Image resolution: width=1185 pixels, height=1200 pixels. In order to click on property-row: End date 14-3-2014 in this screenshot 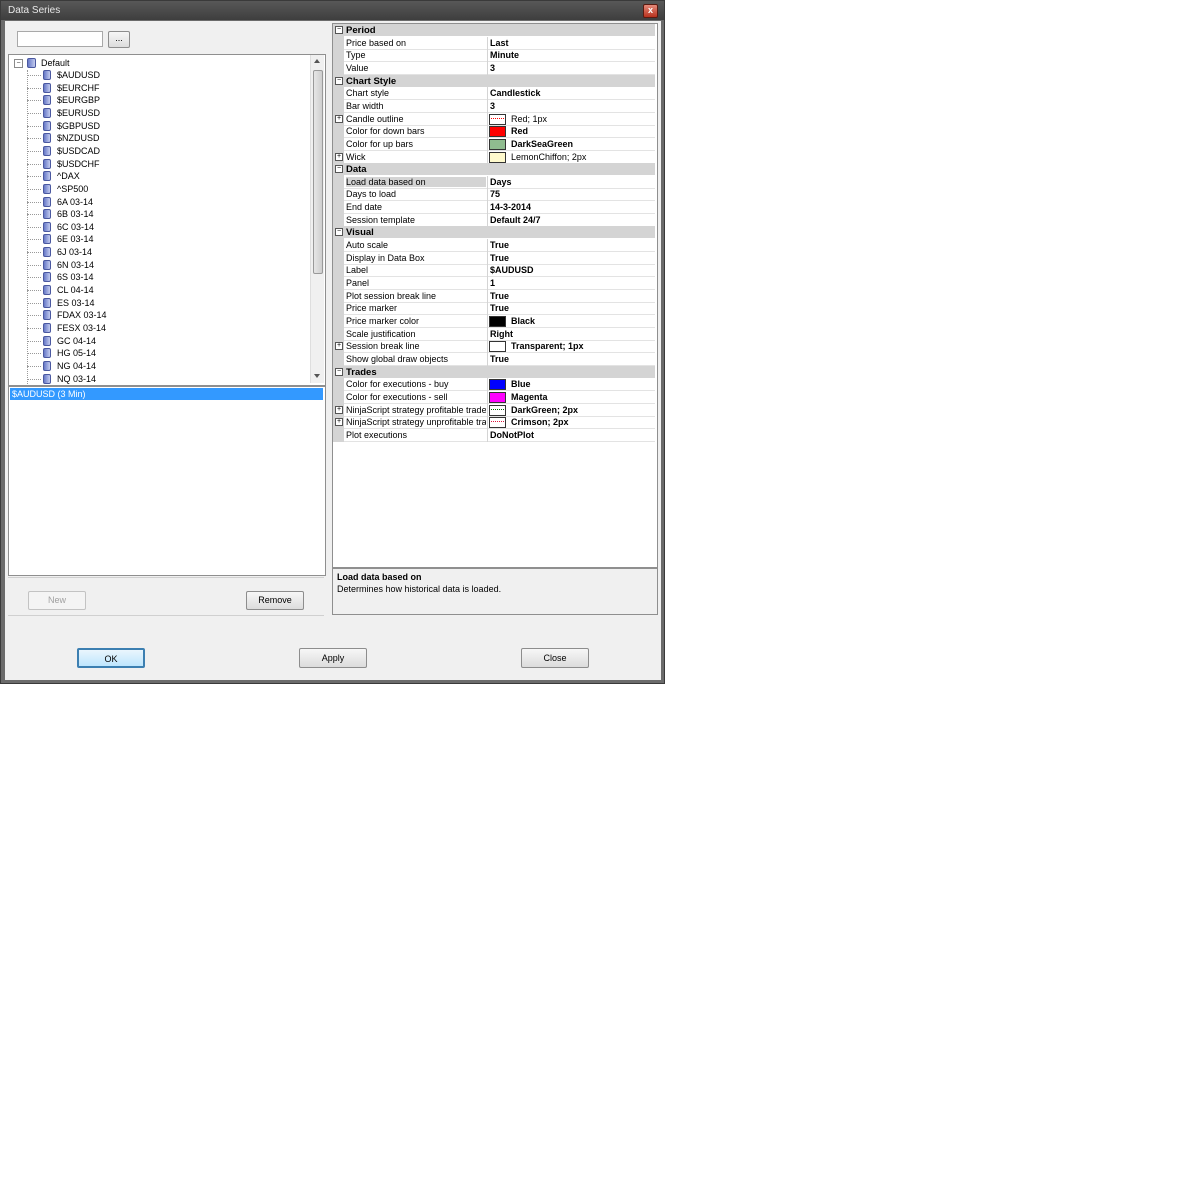, I will do `click(494, 208)`.